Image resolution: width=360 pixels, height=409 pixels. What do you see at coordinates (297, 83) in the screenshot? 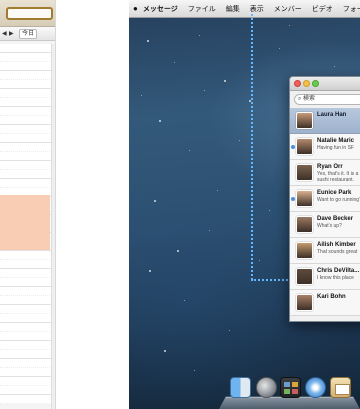
I see `close-button` at bounding box center [297, 83].